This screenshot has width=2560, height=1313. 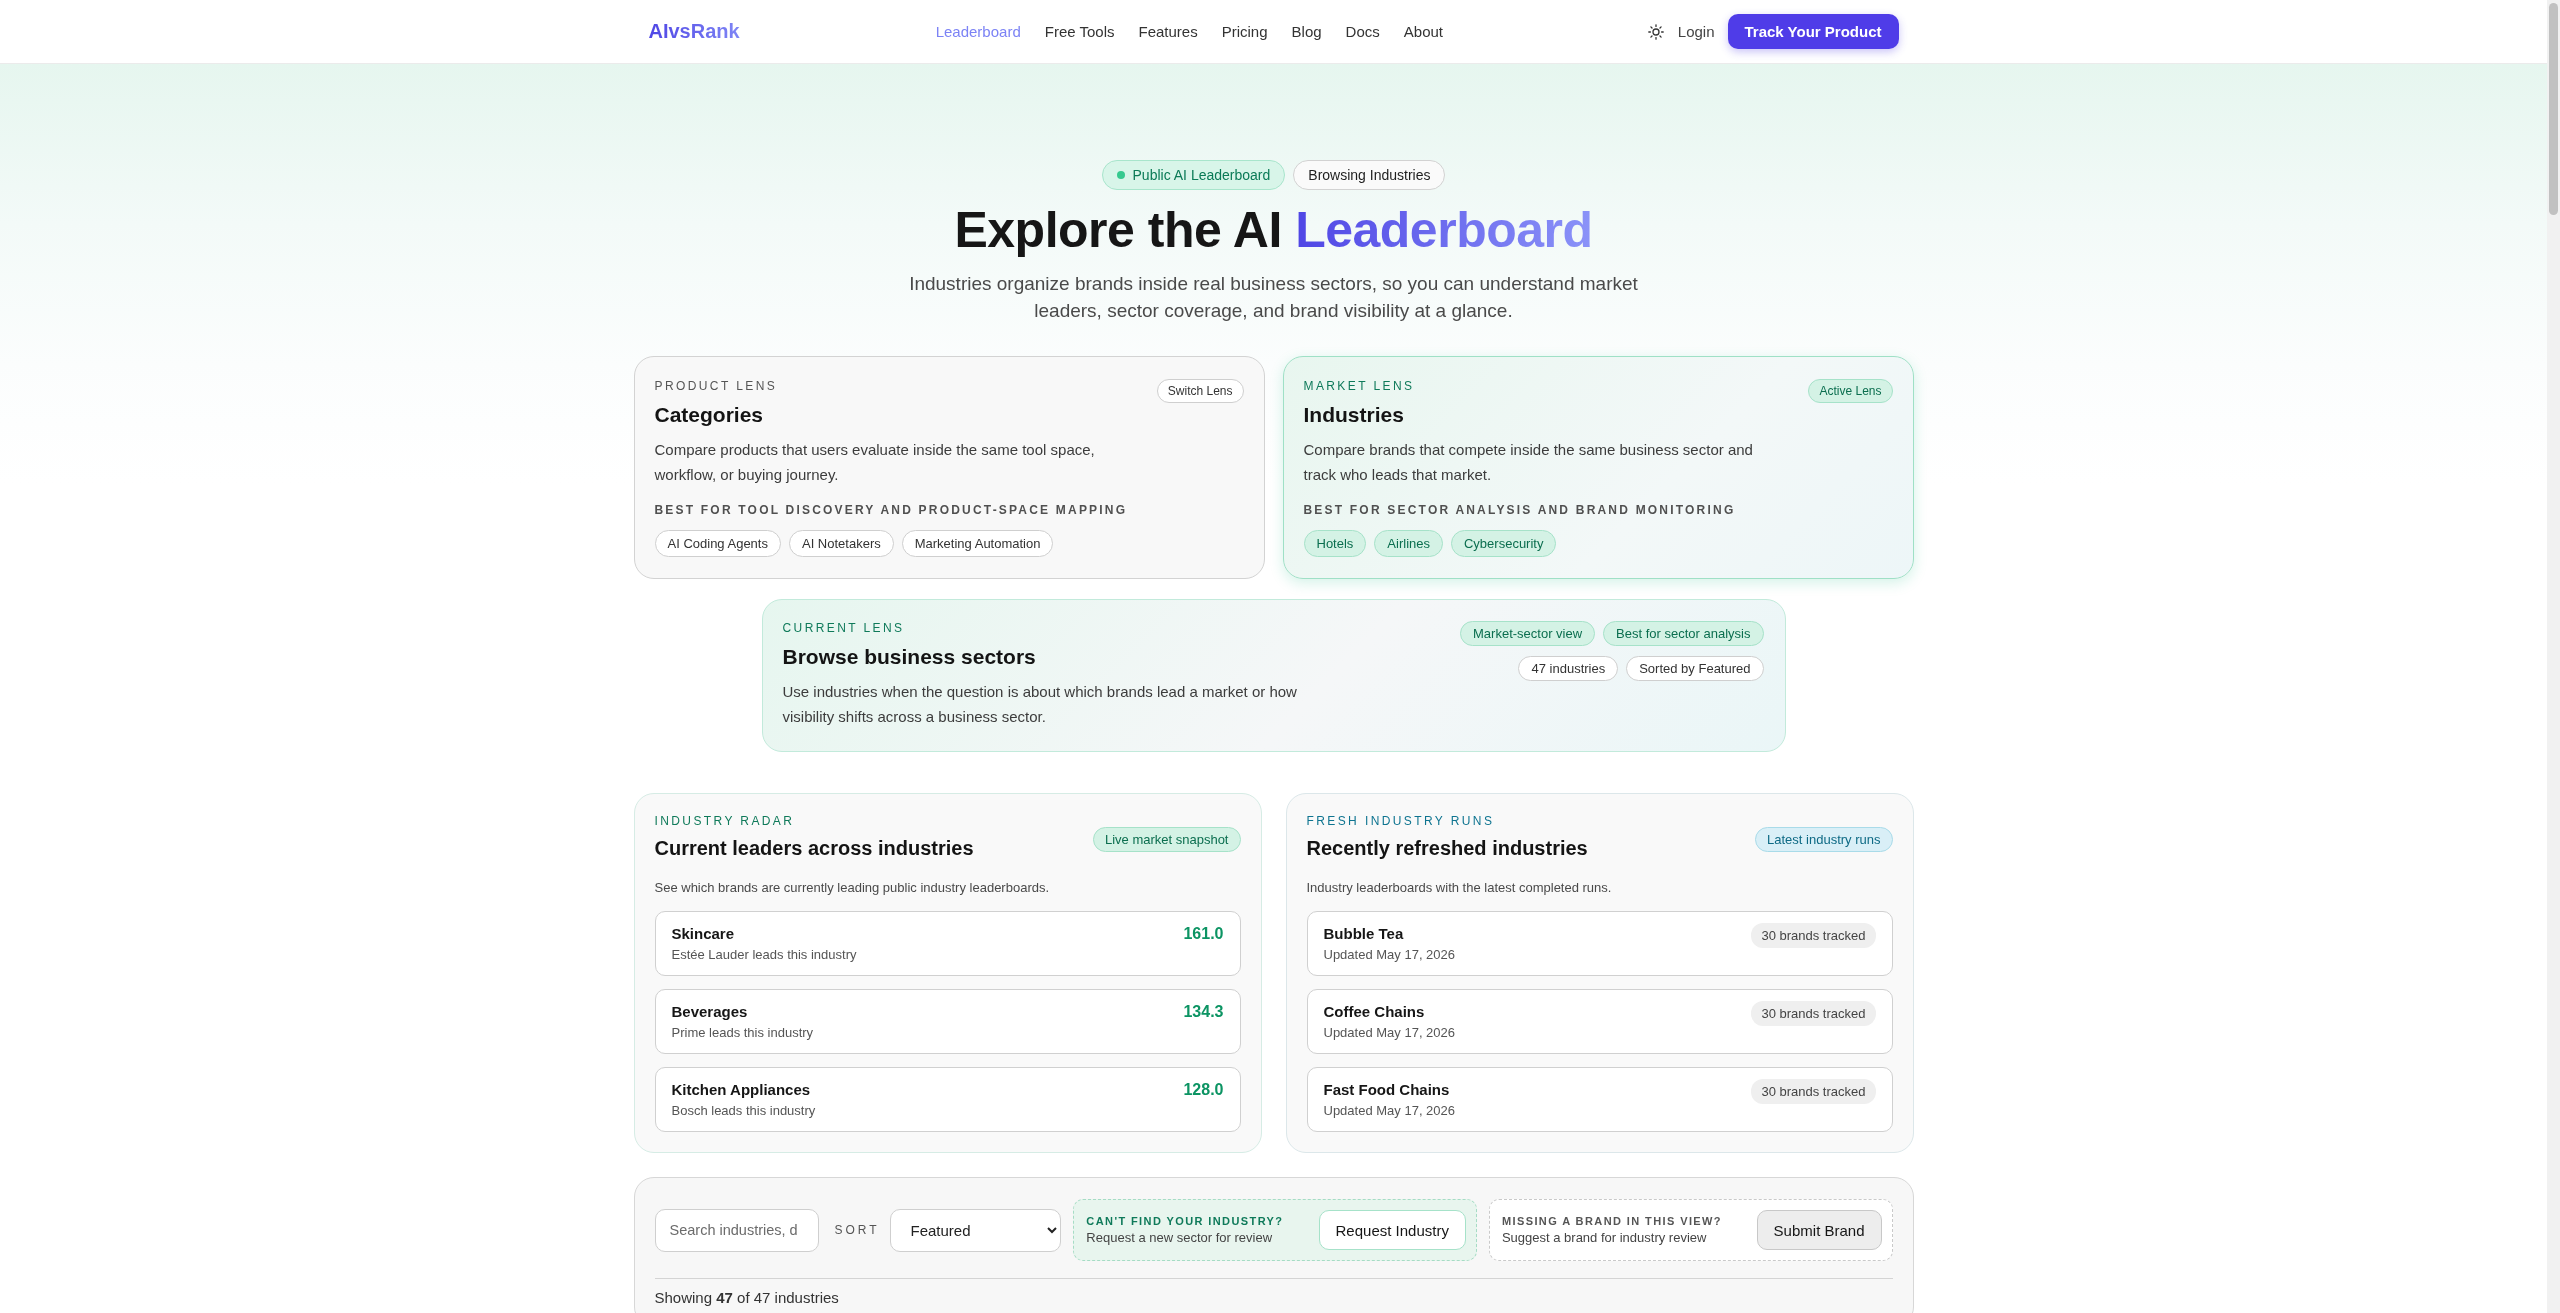 What do you see at coordinates (947, 1021) in the screenshot?
I see `industry-row: Beverages Prime leads this industry 134.3` at bounding box center [947, 1021].